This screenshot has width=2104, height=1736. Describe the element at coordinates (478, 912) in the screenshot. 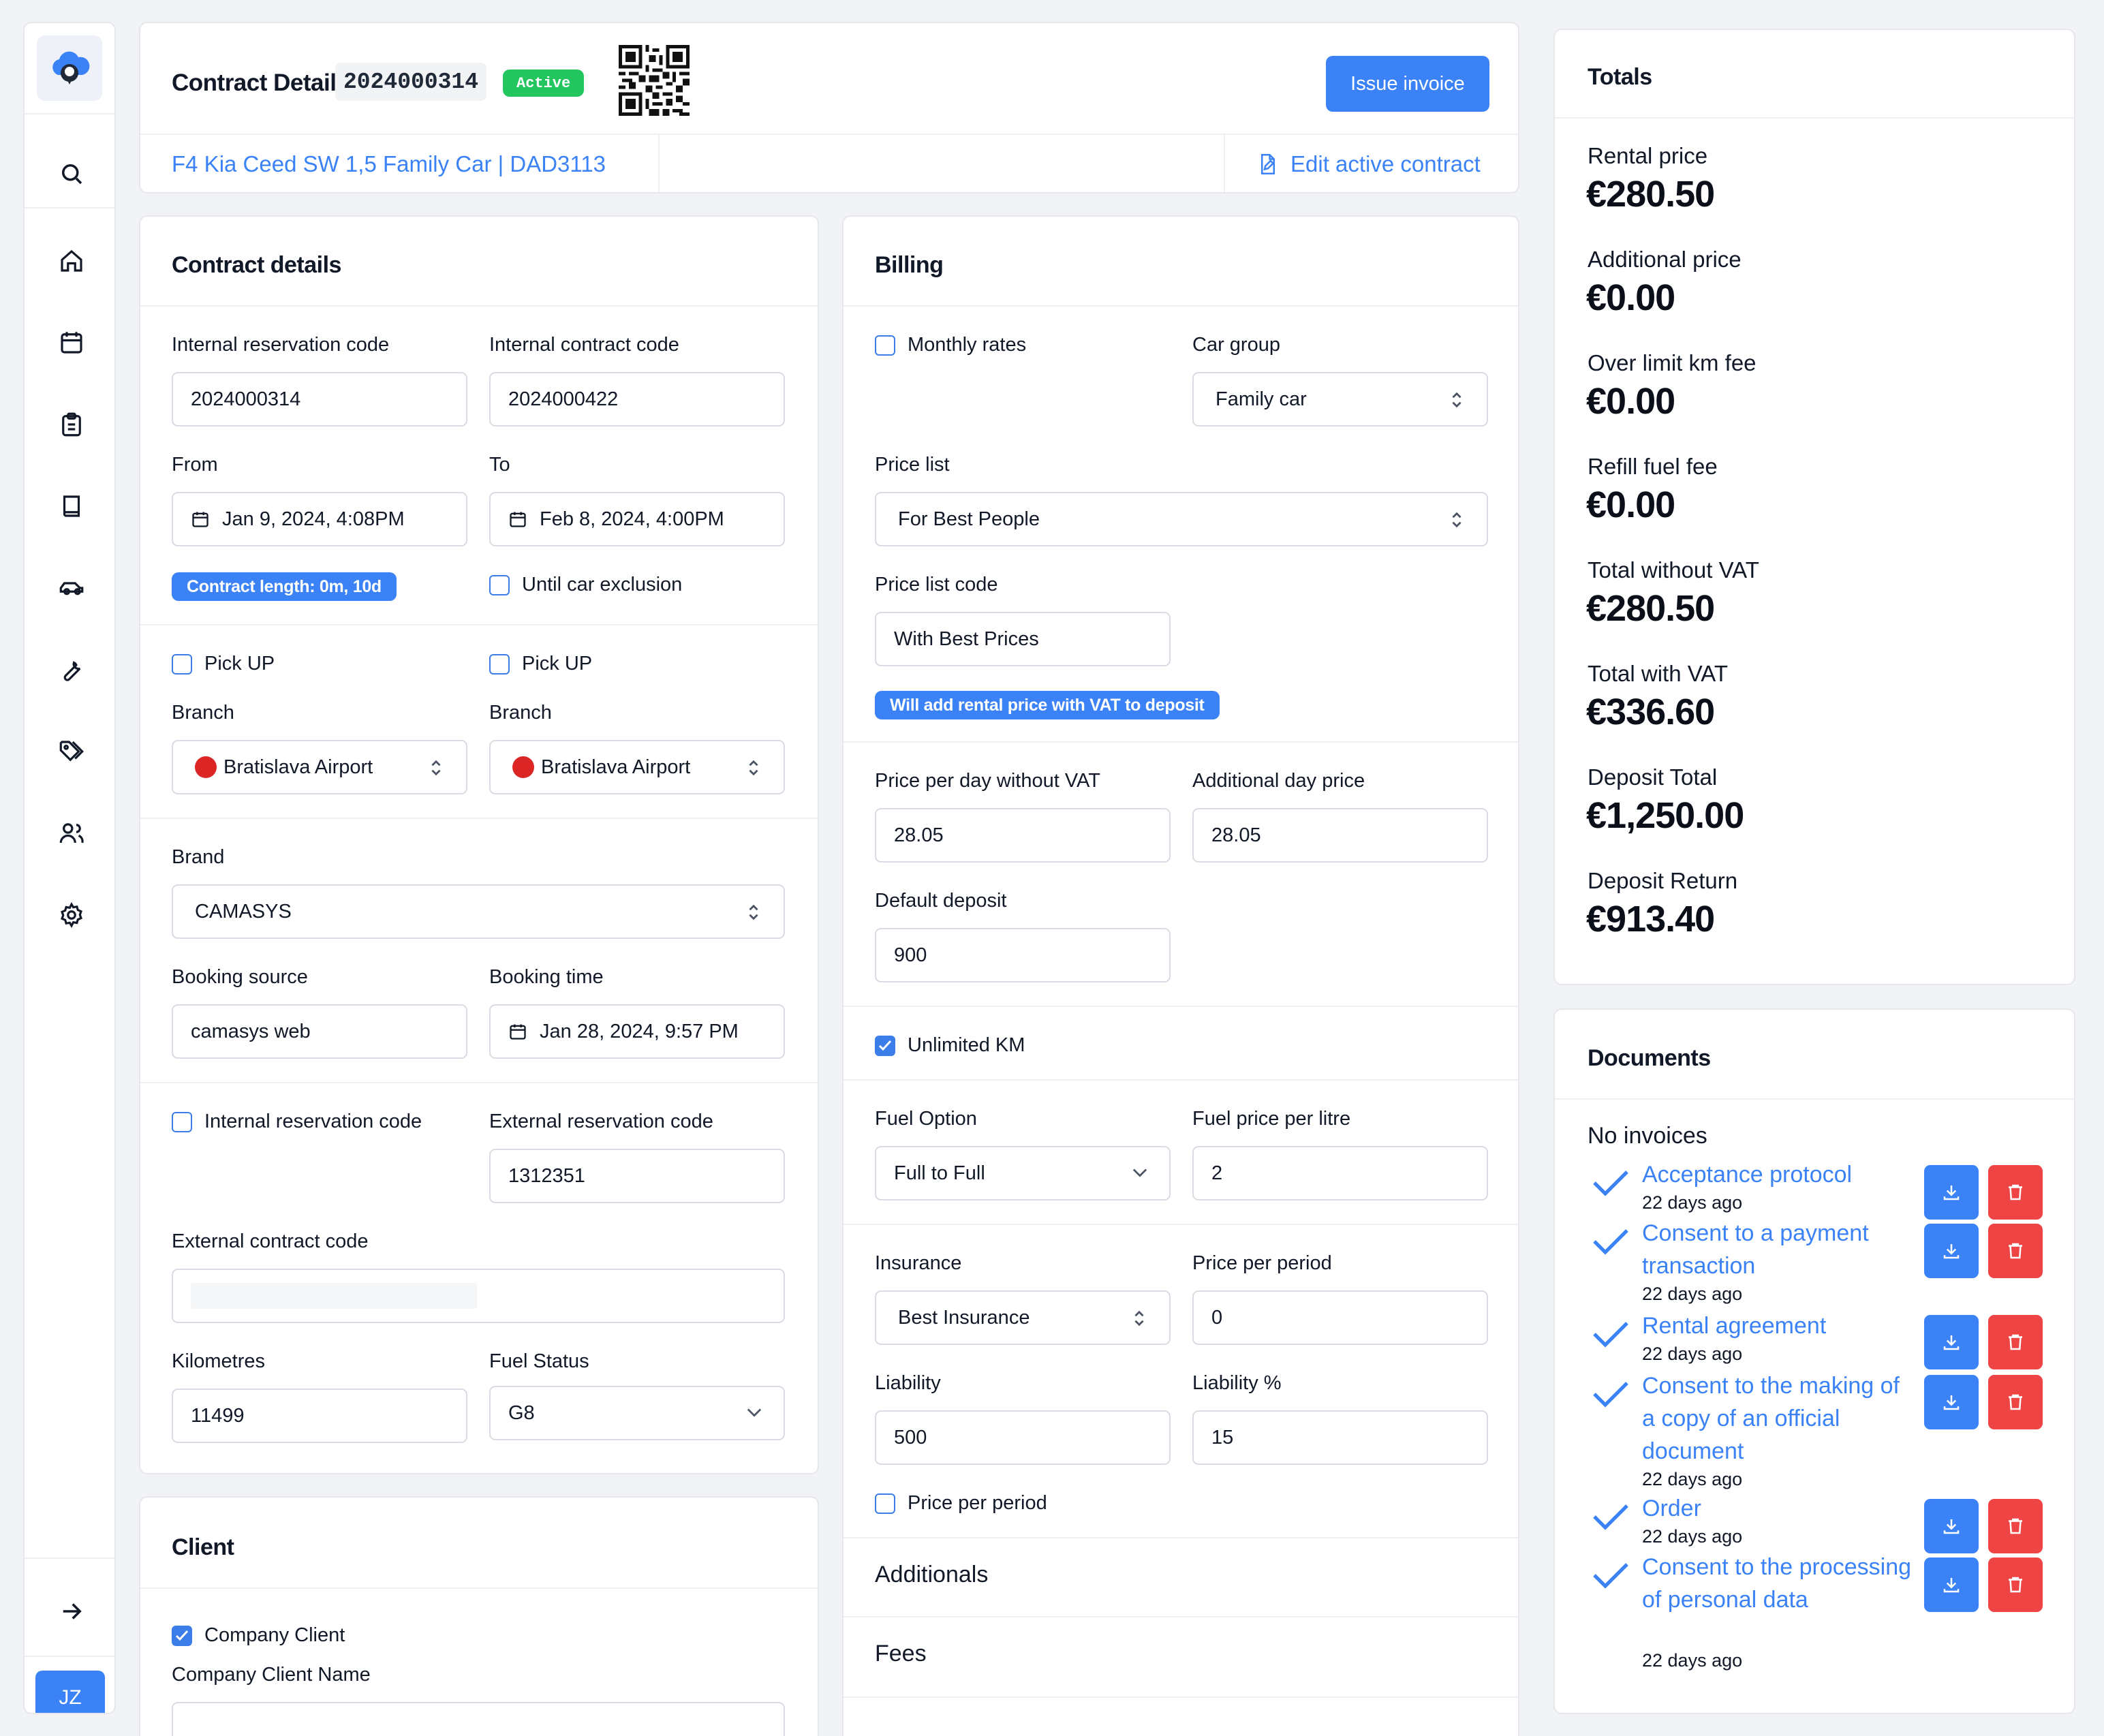

I see `brand-select: CAMASYS` at that location.